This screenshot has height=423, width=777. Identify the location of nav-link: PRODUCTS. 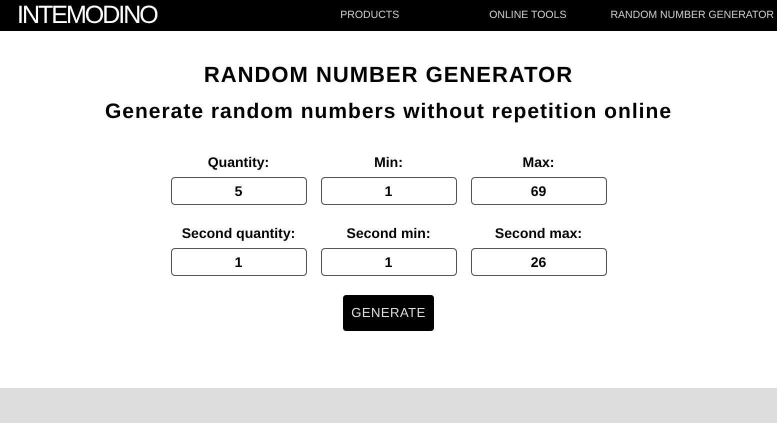
(370, 16).